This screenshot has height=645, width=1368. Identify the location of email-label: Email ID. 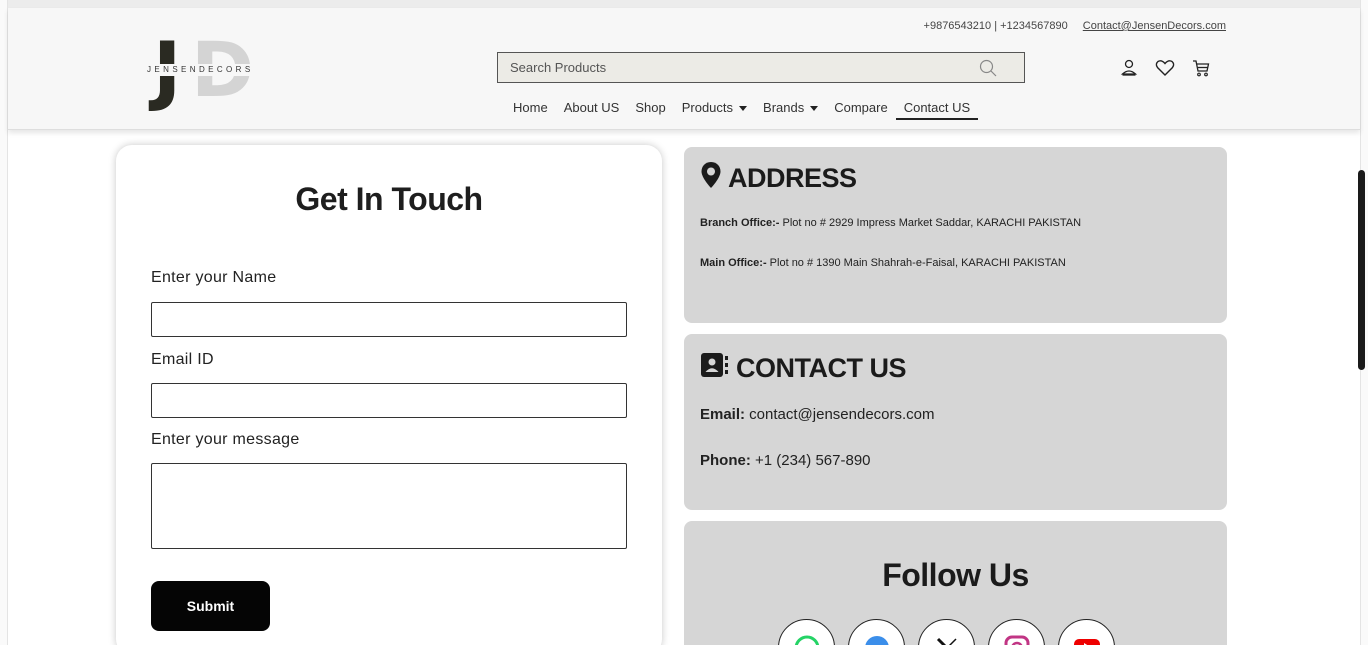
(182, 359).